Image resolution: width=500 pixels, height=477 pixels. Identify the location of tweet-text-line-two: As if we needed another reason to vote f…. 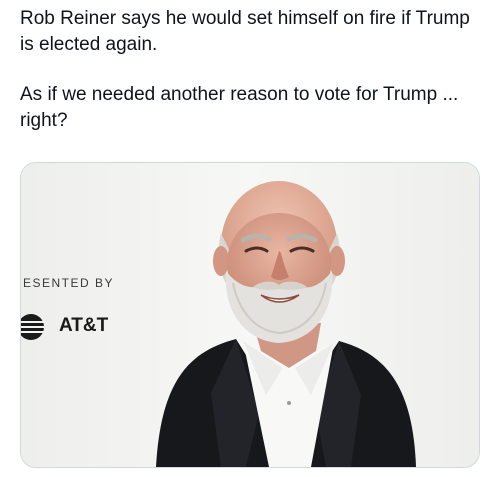
(239, 107).